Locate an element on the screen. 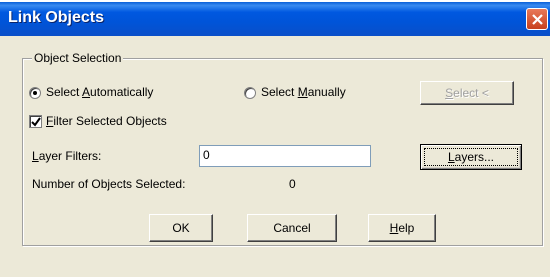 Image resolution: width=550 pixels, height=277 pixels. filter-selected-objects-label: Filter Selected Objects is located at coordinates (106, 121).